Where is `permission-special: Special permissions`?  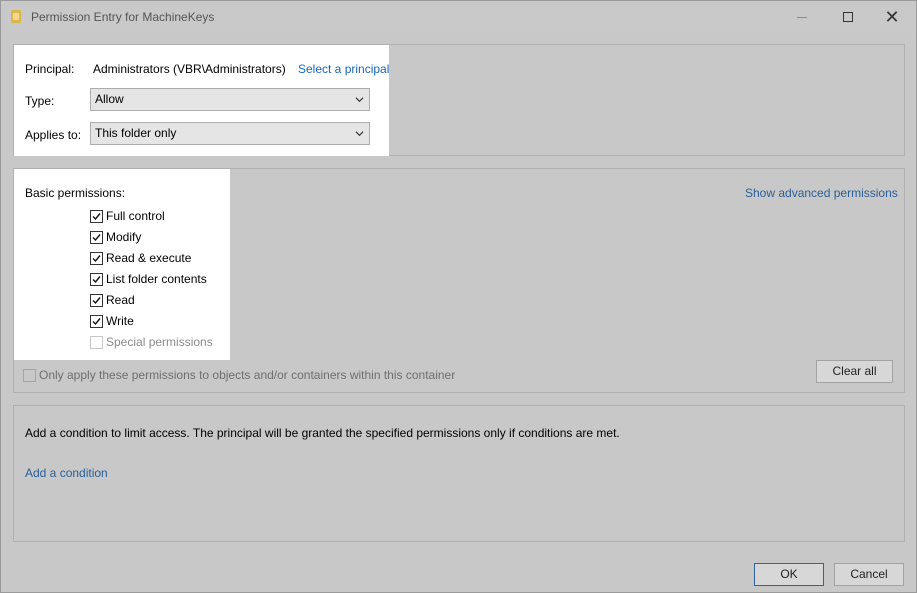
permission-special: Special permissions is located at coordinates (151, 342).